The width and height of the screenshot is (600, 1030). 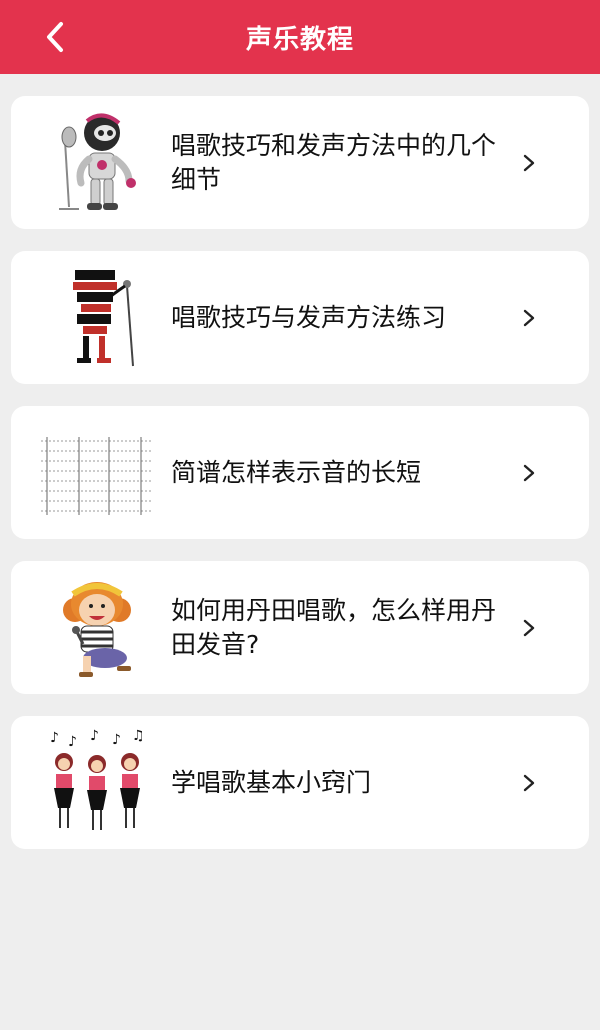 I want to click on back-button, so click(x=55, y=37).